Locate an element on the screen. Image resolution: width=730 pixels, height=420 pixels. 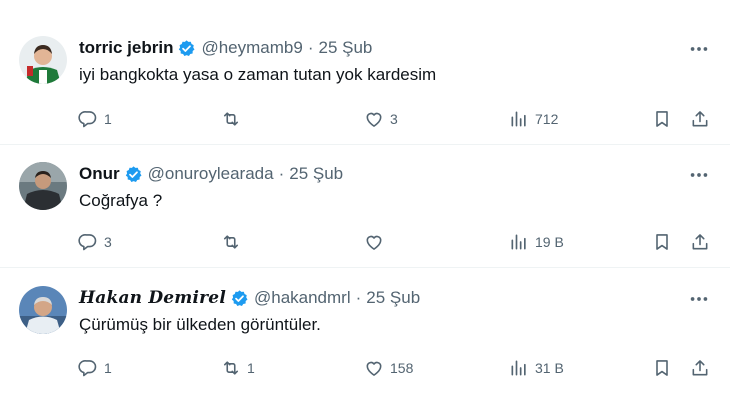
like-button is located at coordinates (377, 242).